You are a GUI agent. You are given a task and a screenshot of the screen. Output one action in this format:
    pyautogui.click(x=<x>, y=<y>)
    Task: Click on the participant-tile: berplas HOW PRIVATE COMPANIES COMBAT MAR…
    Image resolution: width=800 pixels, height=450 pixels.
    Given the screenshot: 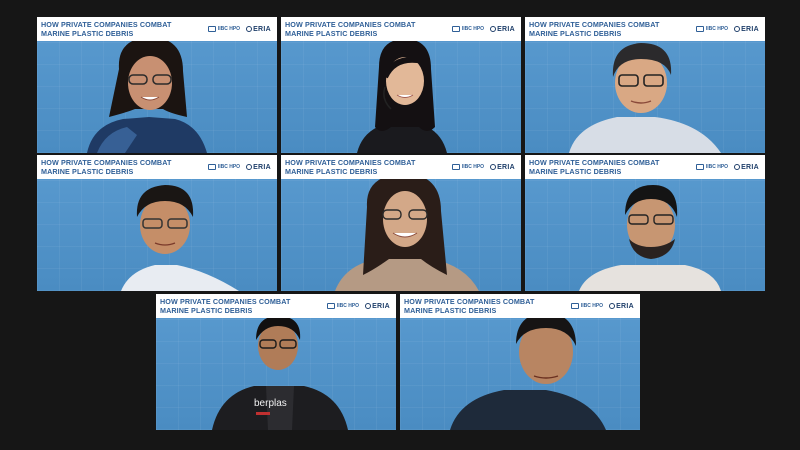 What is the action you would take?
    pyautogui.click(x=276, y=362)
    